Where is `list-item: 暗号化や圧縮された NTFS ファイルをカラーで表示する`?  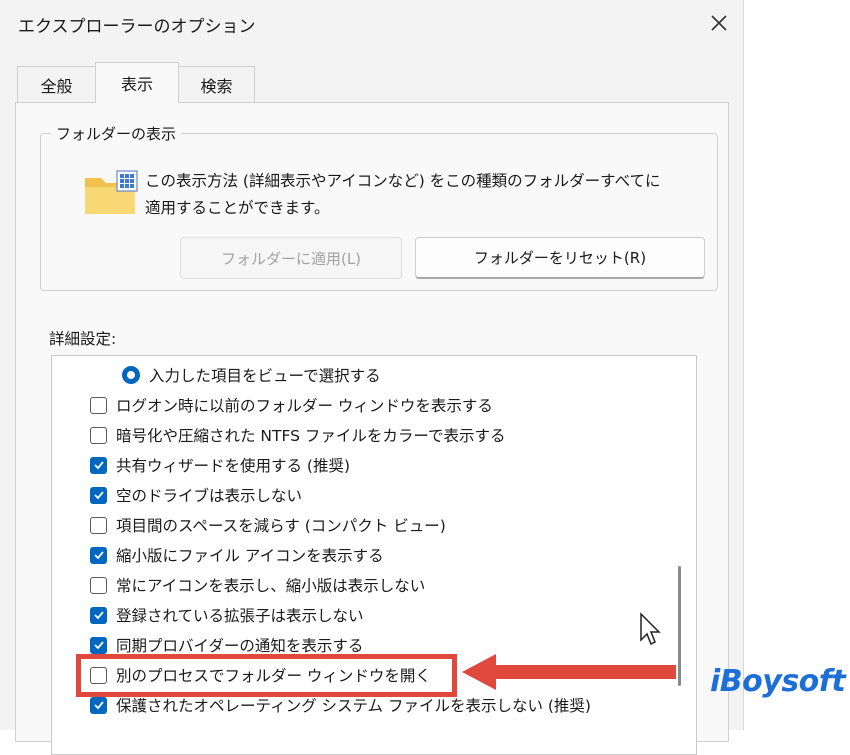 list-item: 暗号化や圧縮された NTFS ファイルをカラーで表示する is located at coordinates (297, 435).